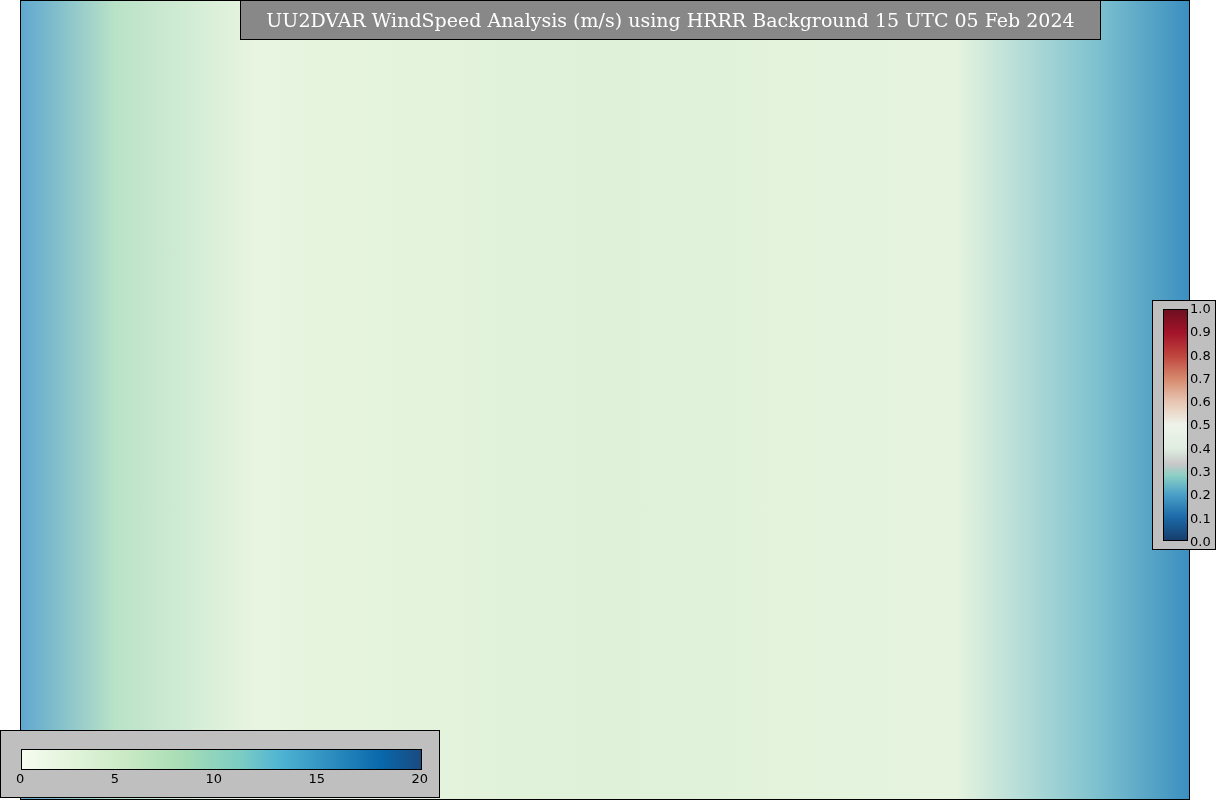  Describe the element at coordinates (1200, 448) in the screenshot. I see `tick-label: 0.4` at that location.